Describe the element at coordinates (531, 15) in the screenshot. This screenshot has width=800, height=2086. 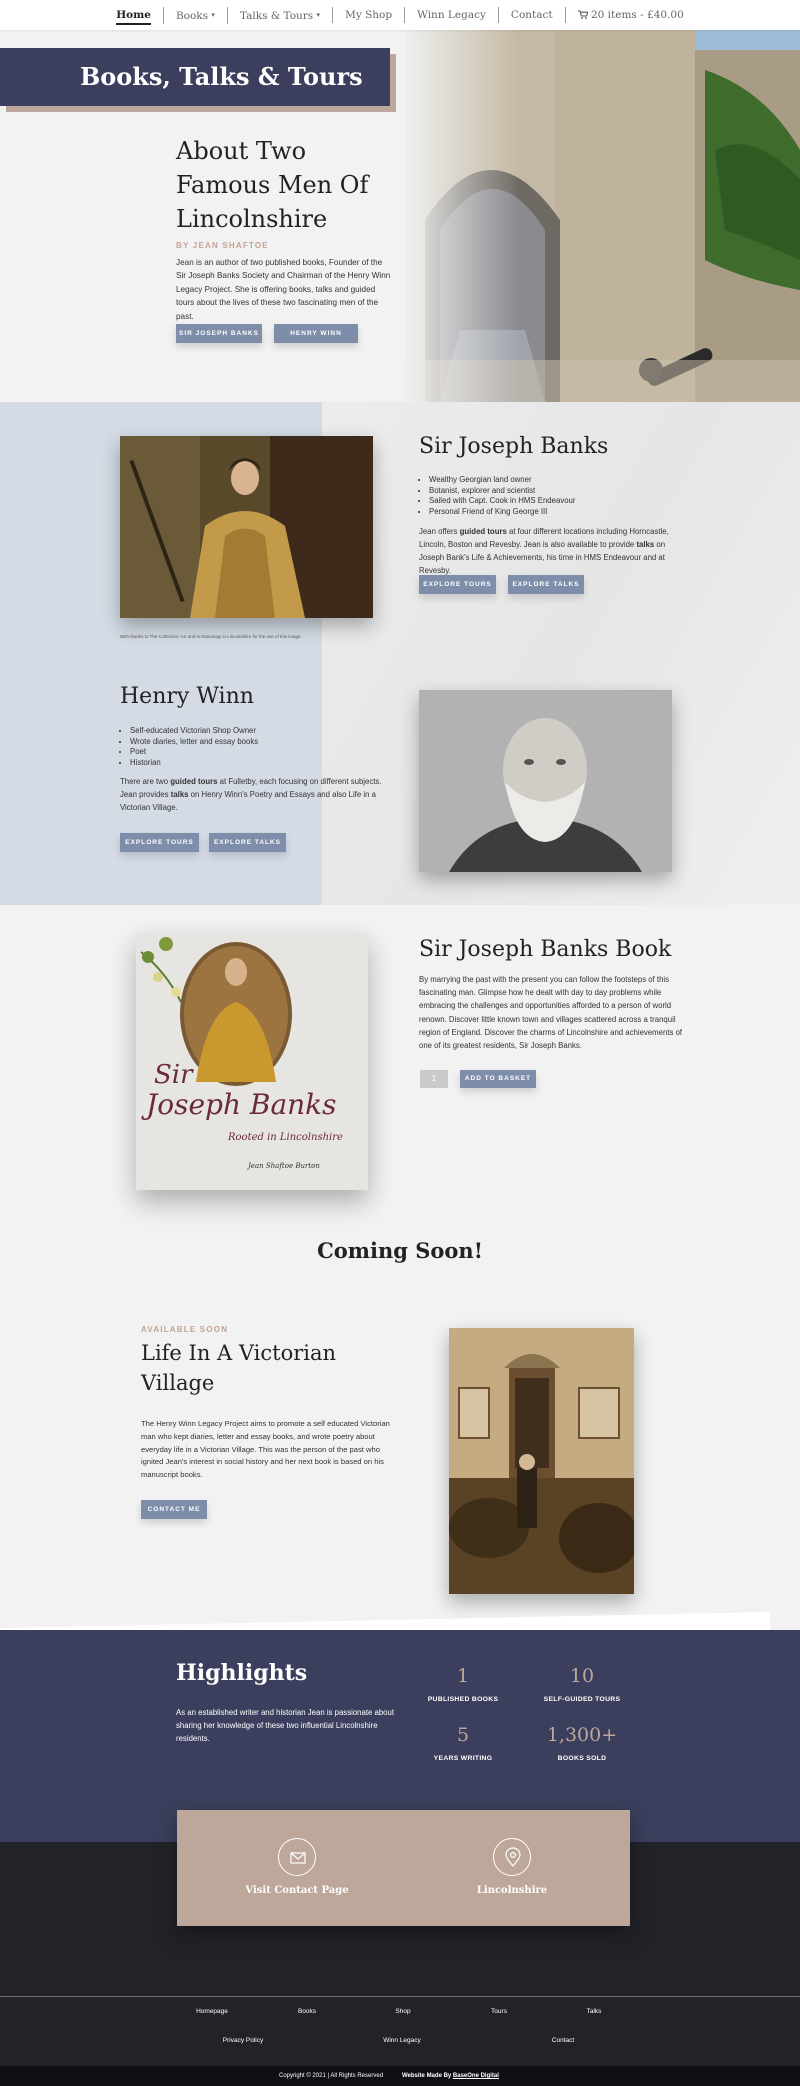
I see `nav-contact: Contact` at that location.